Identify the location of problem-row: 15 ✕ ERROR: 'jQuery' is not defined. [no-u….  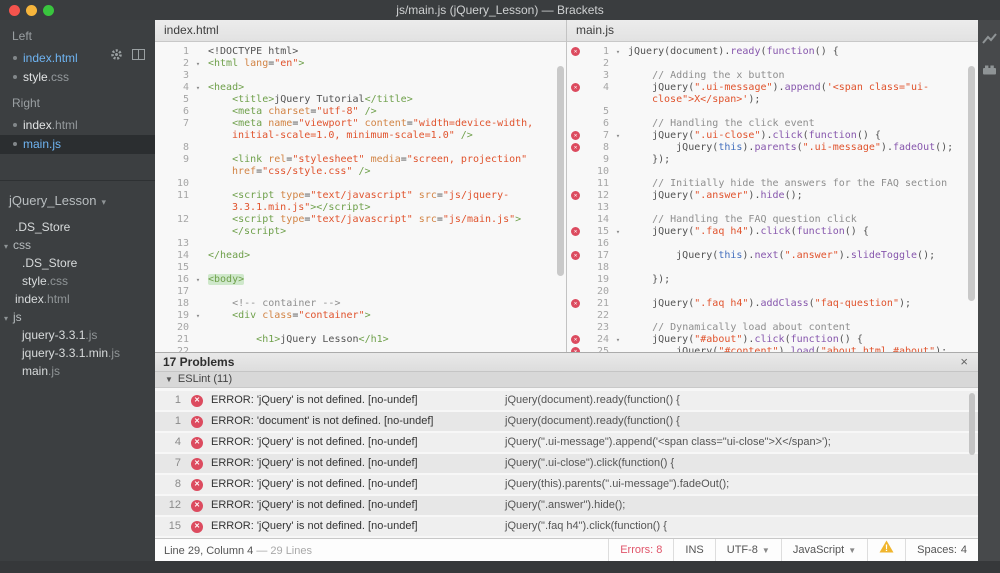
(566, 526).